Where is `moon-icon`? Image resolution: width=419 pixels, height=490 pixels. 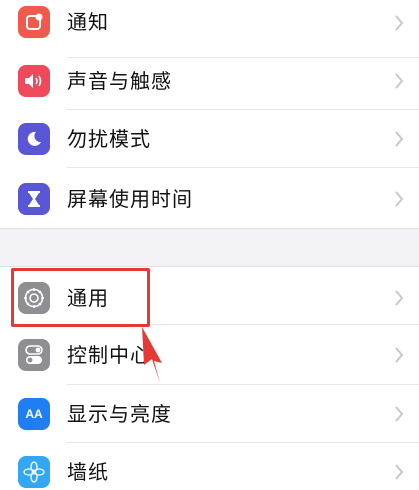
moon-icon is located at coordinates (34, 139).